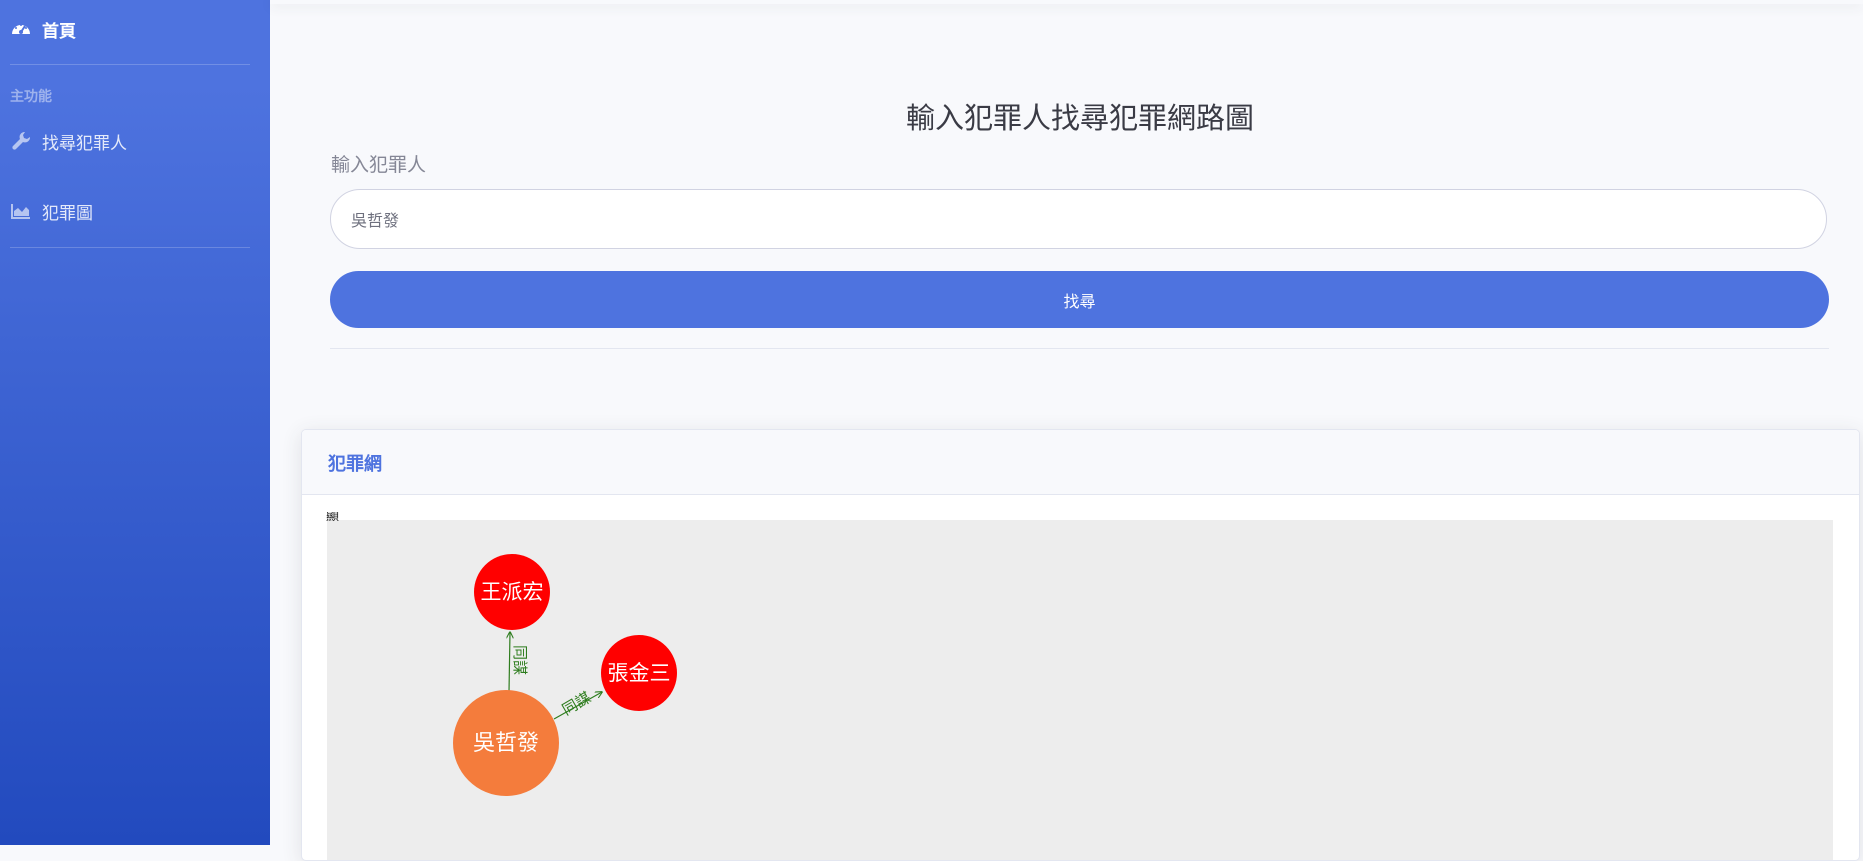  What do you see at coordinates (565, 675) in the screenshot?
I see `network-graph-svg: 同謀 同謀 王派宏 張金三 吳哲發` at bounding box center [565, 675].